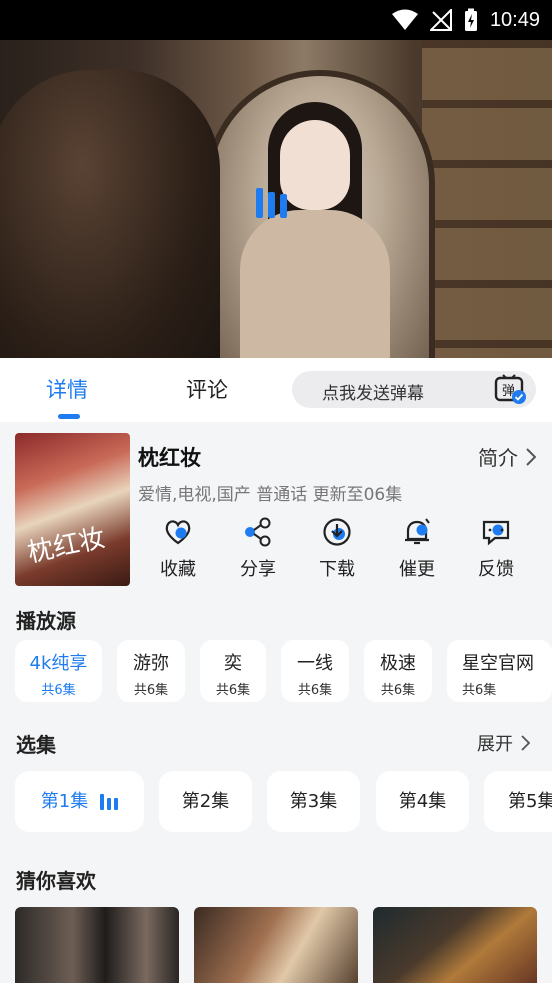 The width and height of the screenshot is (552, 983). I want to click on video-frame-coat, so click(315, 284).